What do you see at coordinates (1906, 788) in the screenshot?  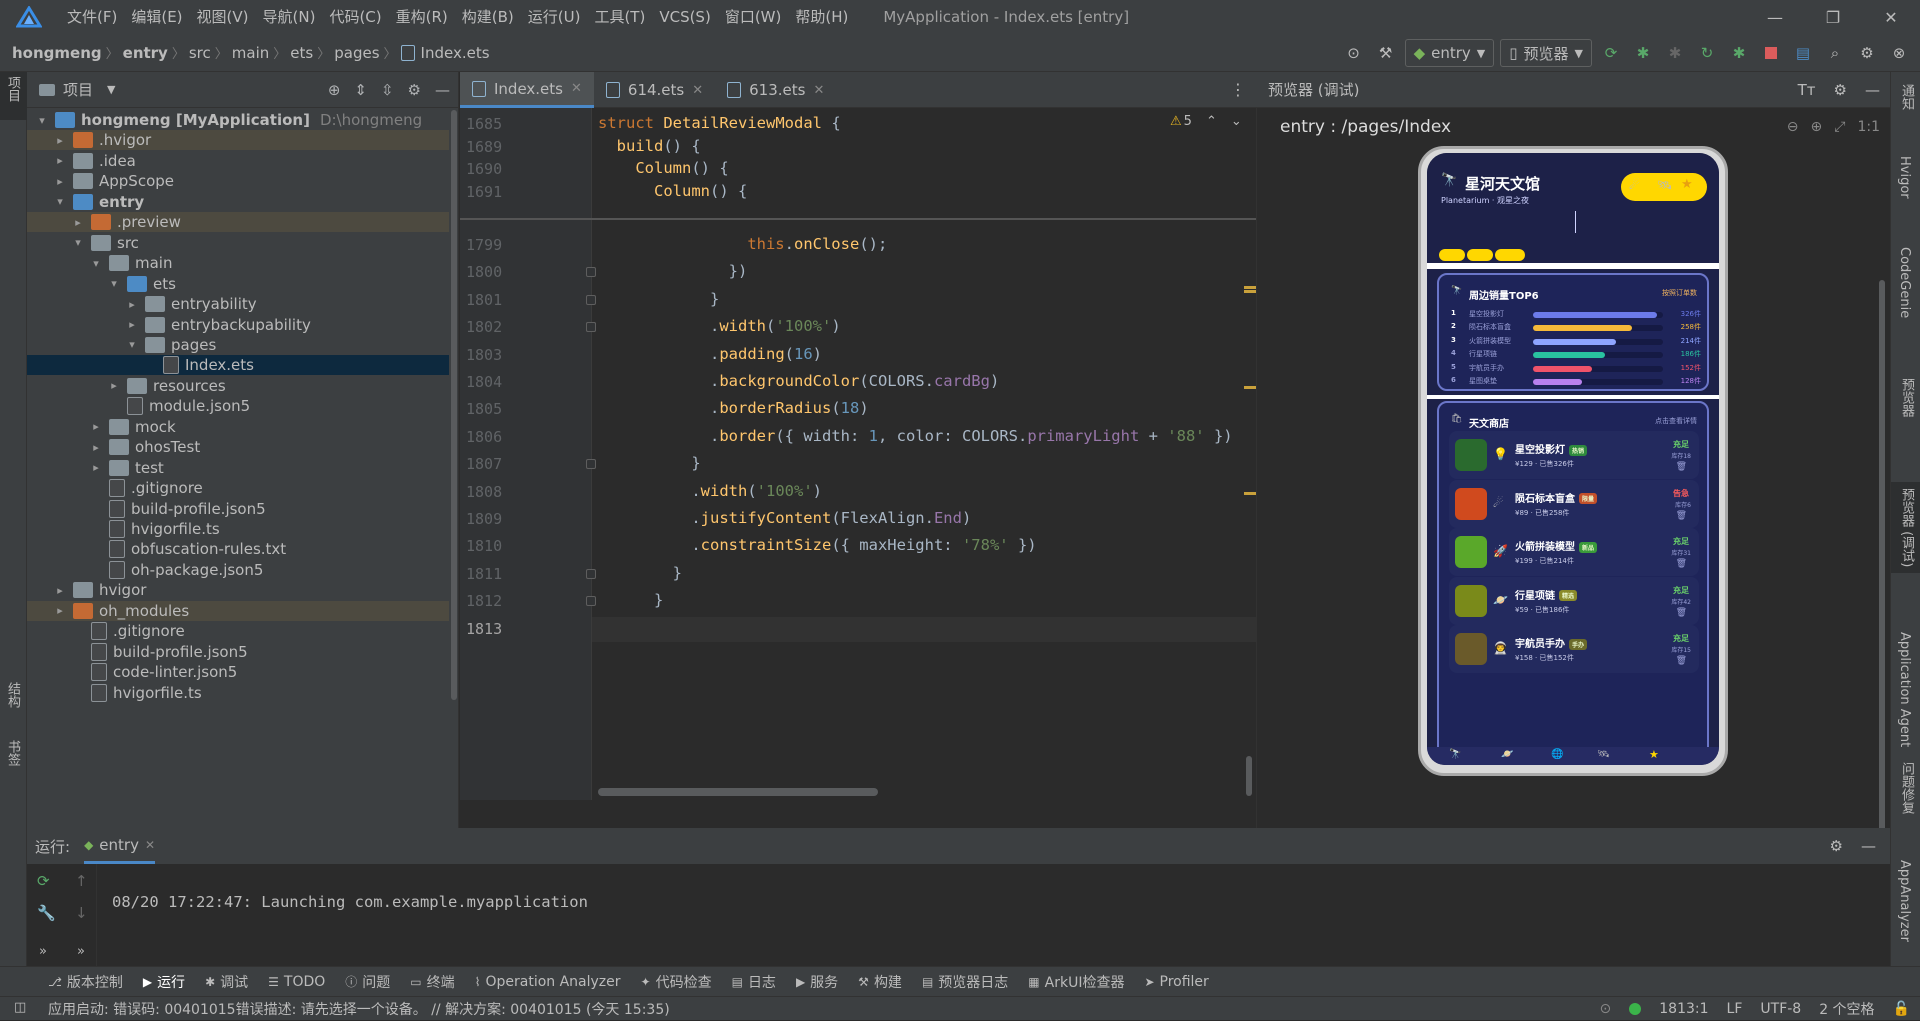 I see `problem-fix-tool-tab: 问题修复` at bounding box center [1906, 788].